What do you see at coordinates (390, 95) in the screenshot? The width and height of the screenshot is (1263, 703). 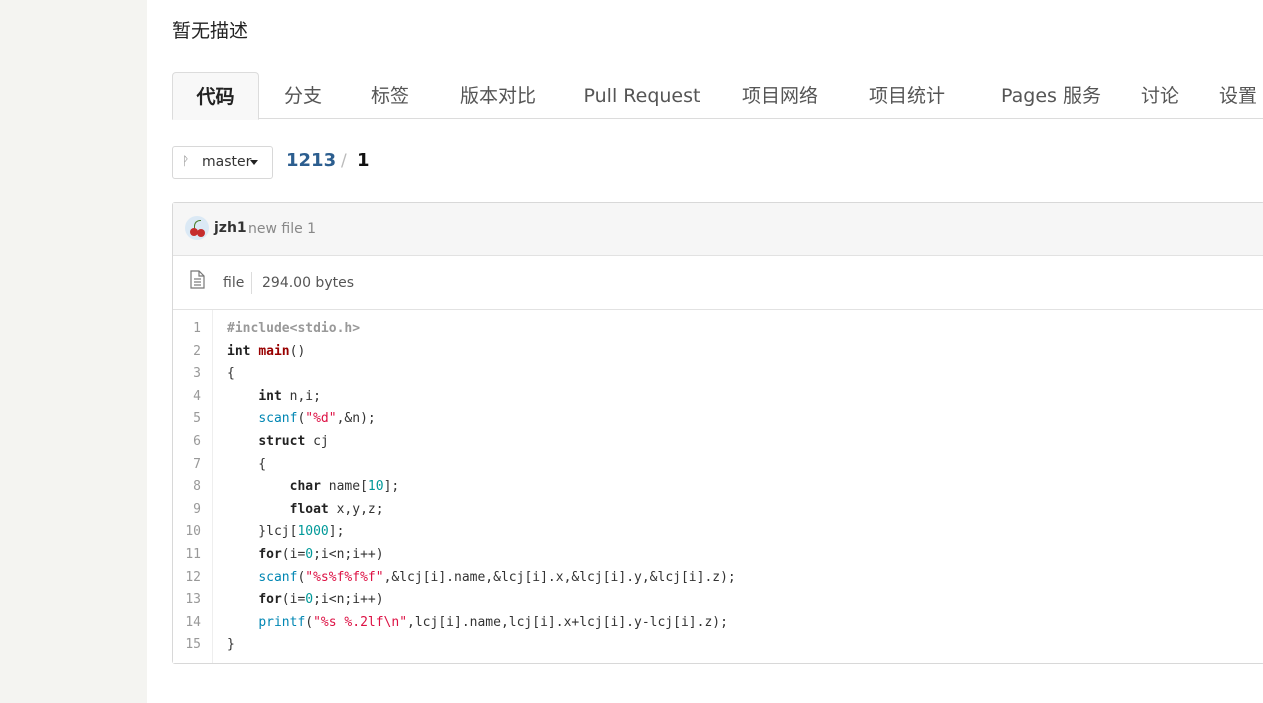 I see `tab-tags: 标签` at bounding box center [390, 95].